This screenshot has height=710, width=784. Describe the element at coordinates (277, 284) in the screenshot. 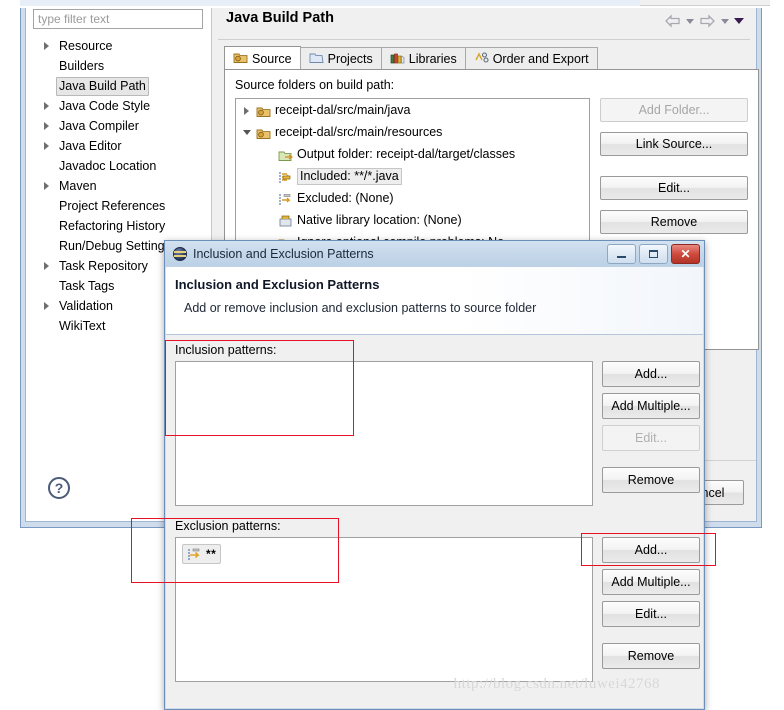

I see `dialog-header-title: Inclusion and Exclusion Patterns` at that location.